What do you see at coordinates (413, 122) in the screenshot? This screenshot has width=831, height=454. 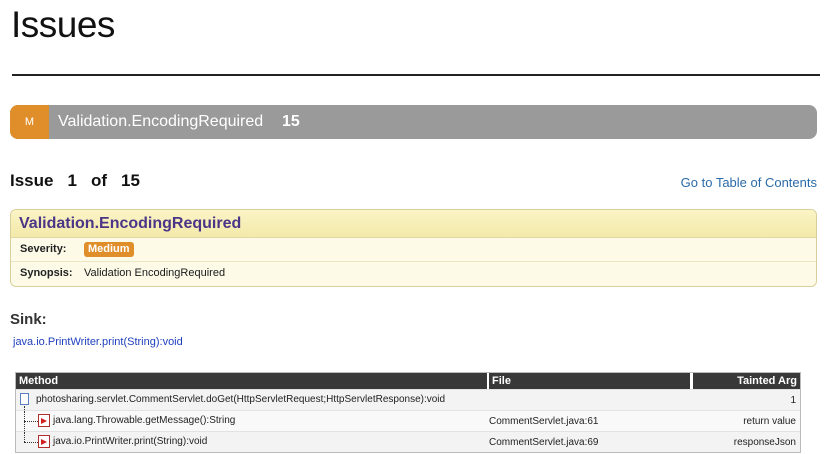 I see `category-bar: M Validation.EncodingRequired 15` at bounding box center [413, 122].